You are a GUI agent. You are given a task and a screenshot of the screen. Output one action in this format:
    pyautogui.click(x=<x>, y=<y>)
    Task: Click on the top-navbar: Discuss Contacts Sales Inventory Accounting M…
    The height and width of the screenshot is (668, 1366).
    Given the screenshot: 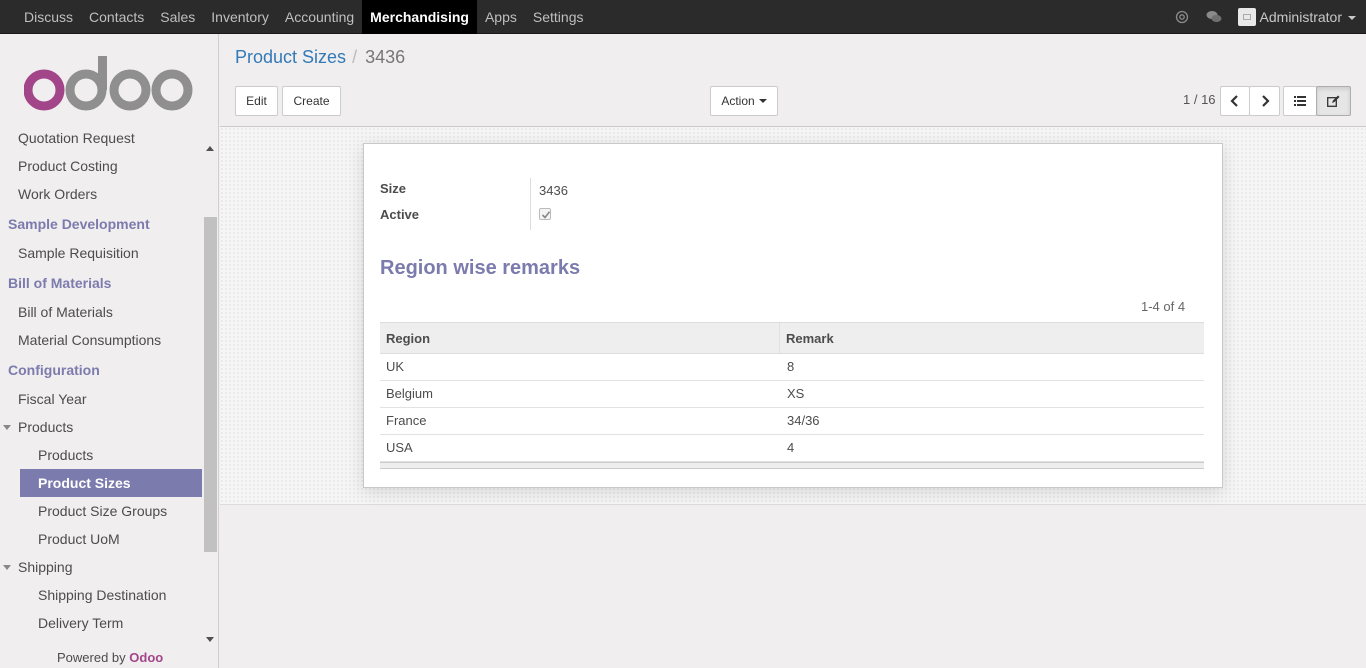 What is the action you would take?
    pyautogui.click(x=683, y=17)
    